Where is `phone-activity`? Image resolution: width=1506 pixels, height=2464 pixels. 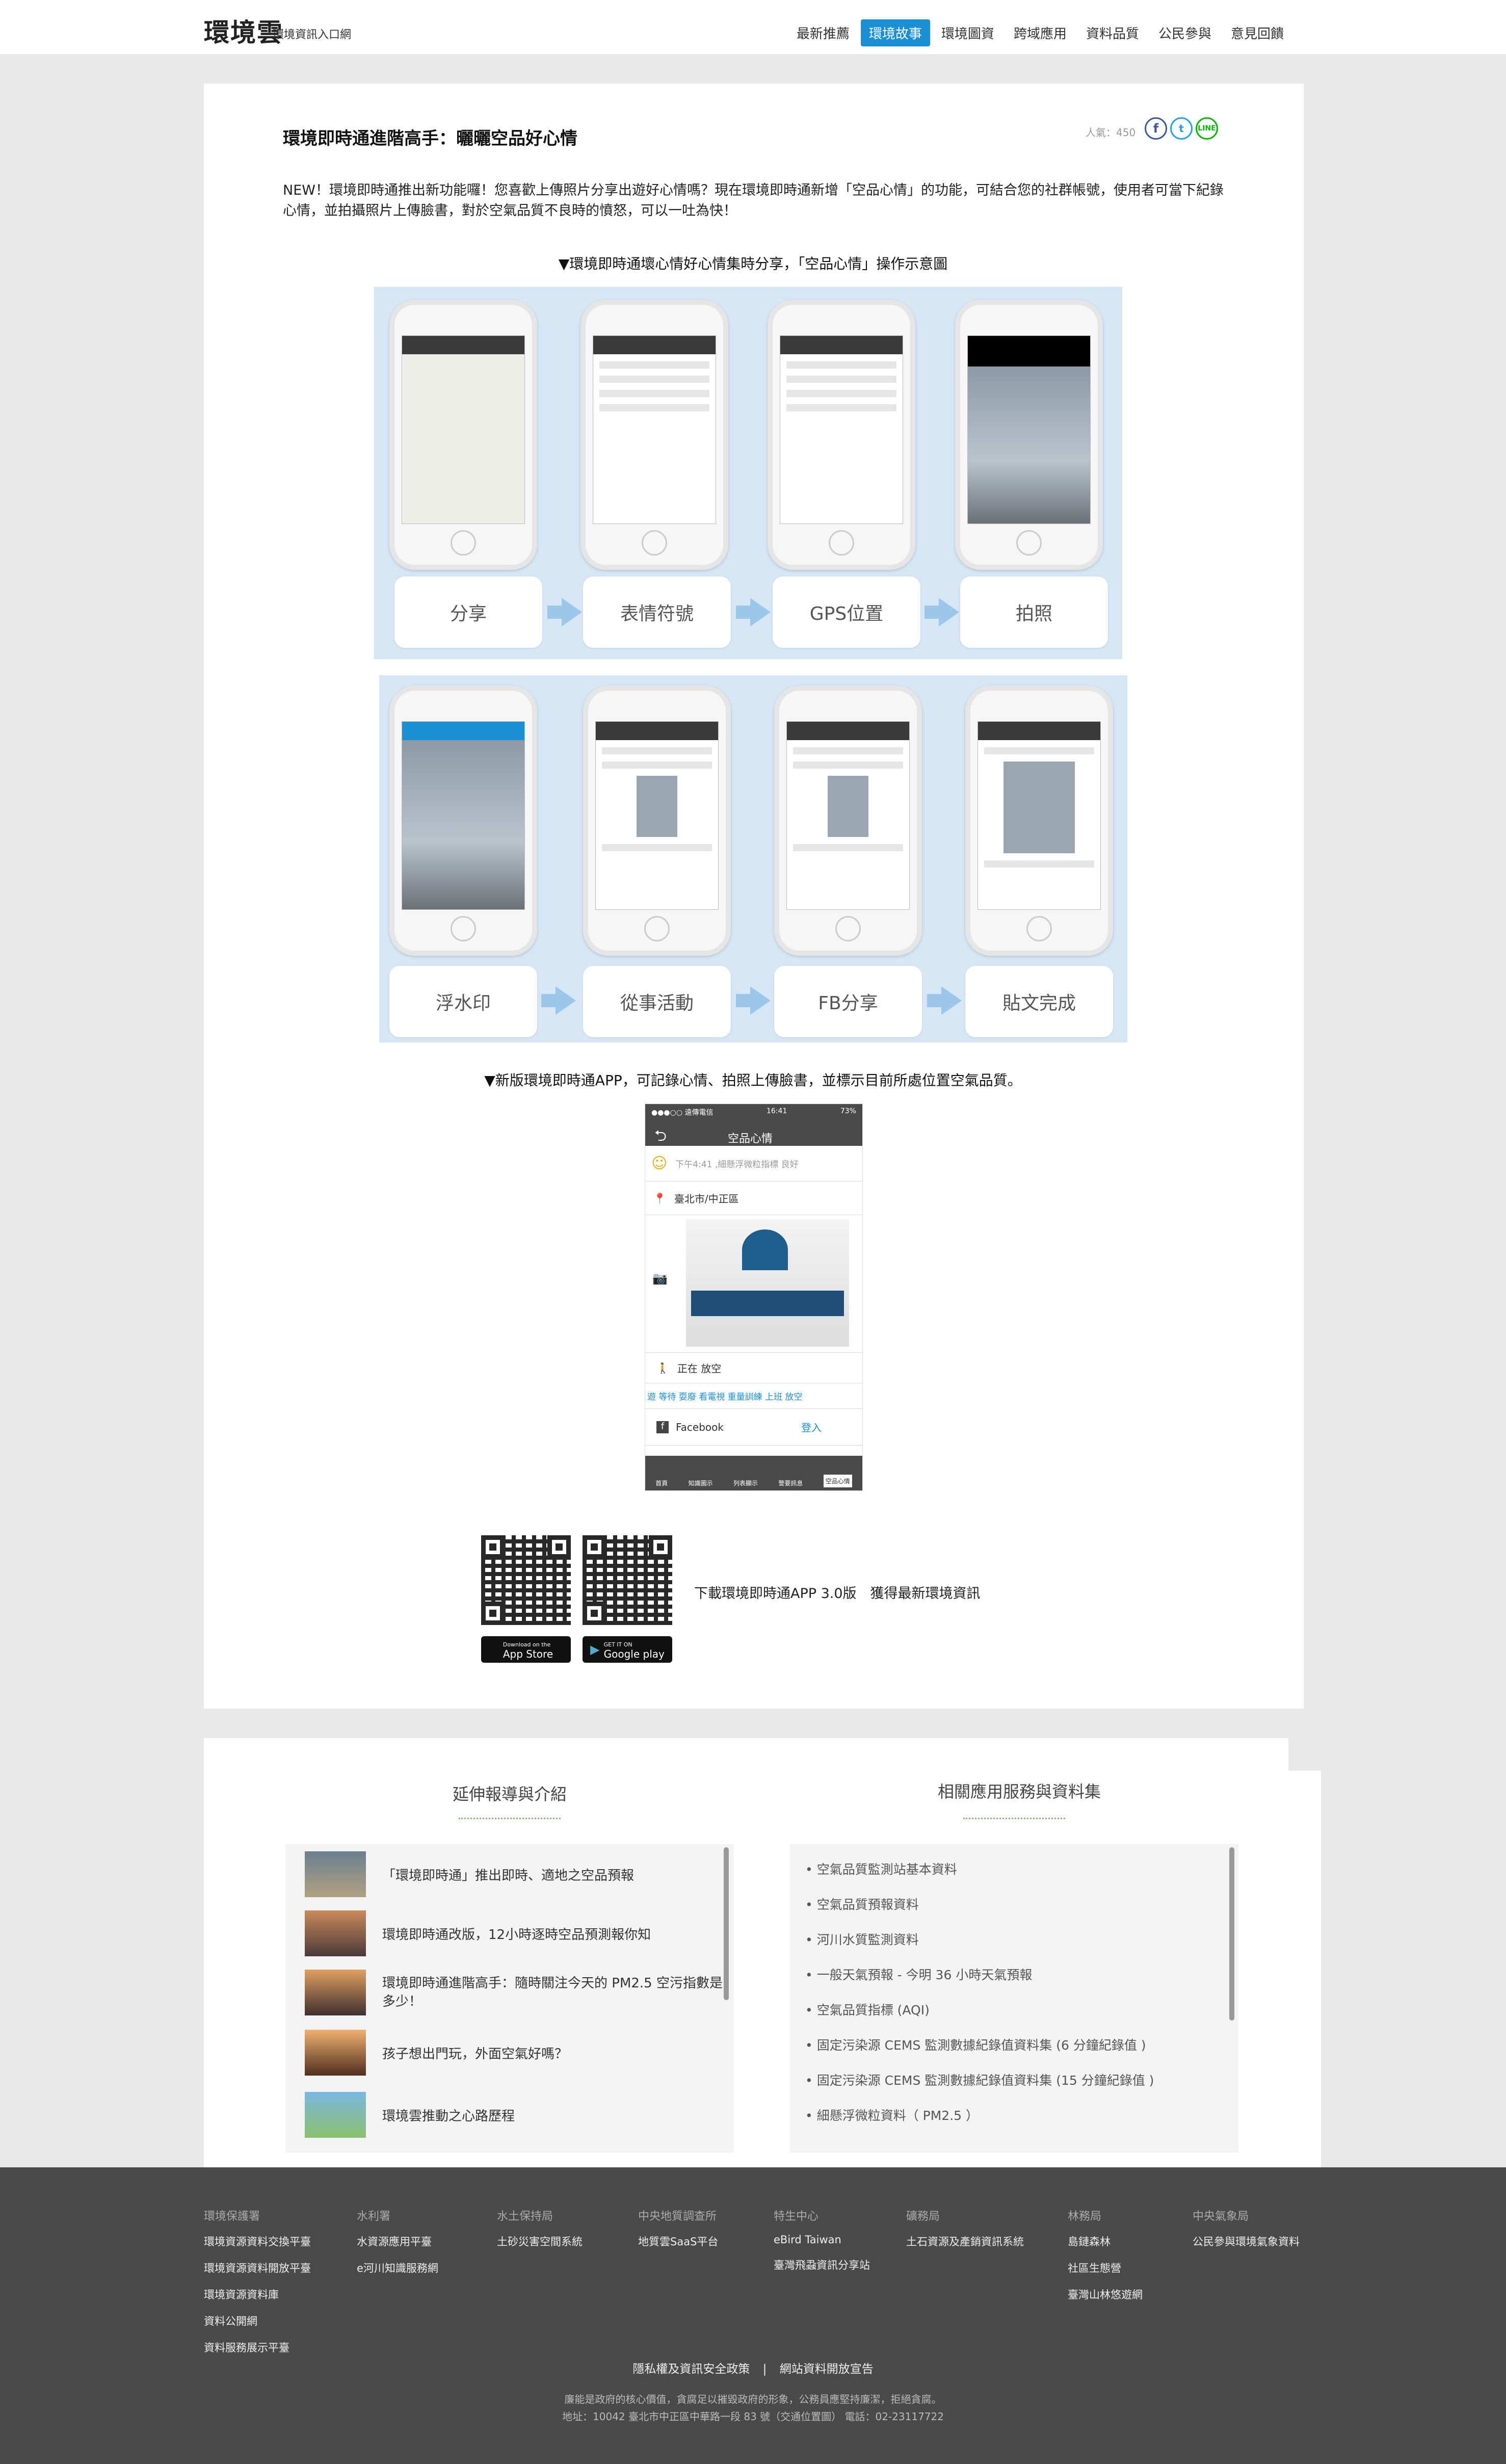 phone-activity is located at coordinates (657, 821).